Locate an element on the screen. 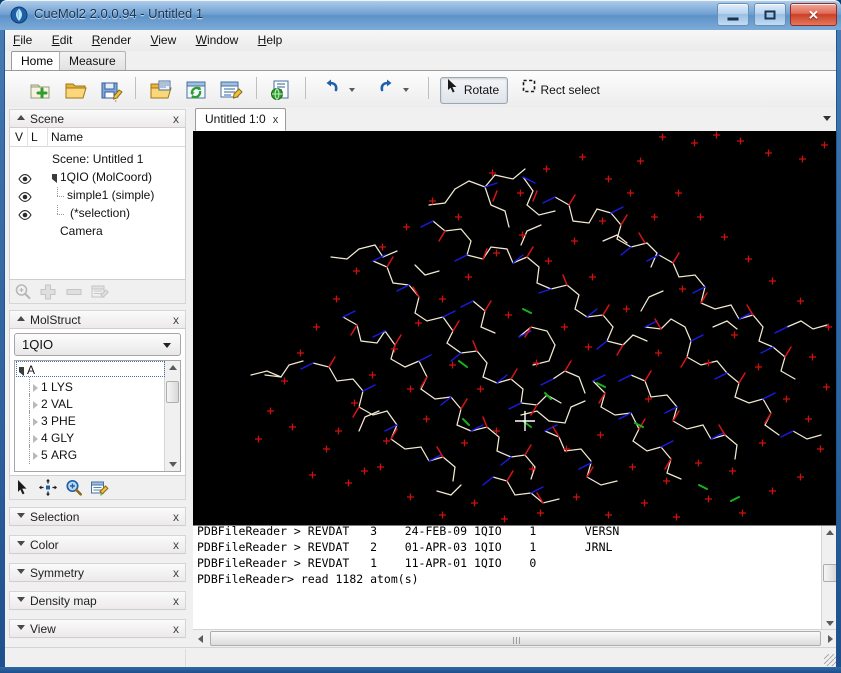 The width and height of the screenshot is (841, 673). menu-item-window: Window is located at coordinates (217, 39).